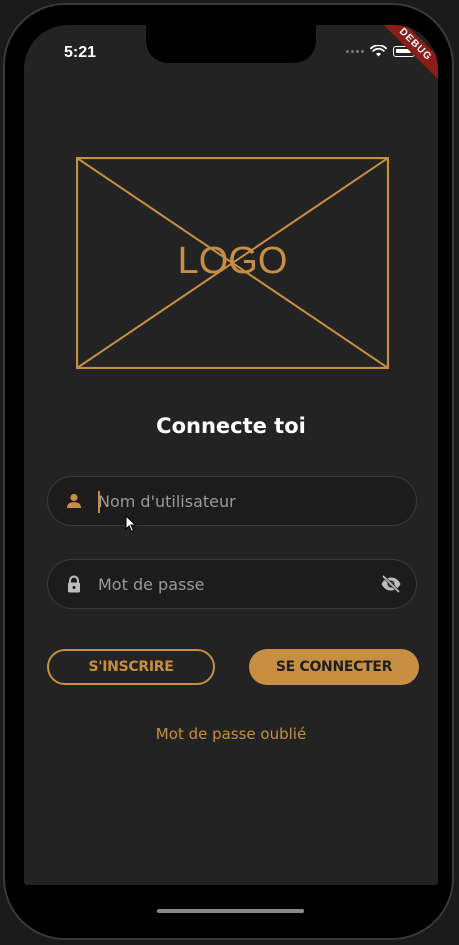 This screenshot has height=945, width=459. I want to click on forgot-password-link: Mot de passe oublié, so click(231, 734).